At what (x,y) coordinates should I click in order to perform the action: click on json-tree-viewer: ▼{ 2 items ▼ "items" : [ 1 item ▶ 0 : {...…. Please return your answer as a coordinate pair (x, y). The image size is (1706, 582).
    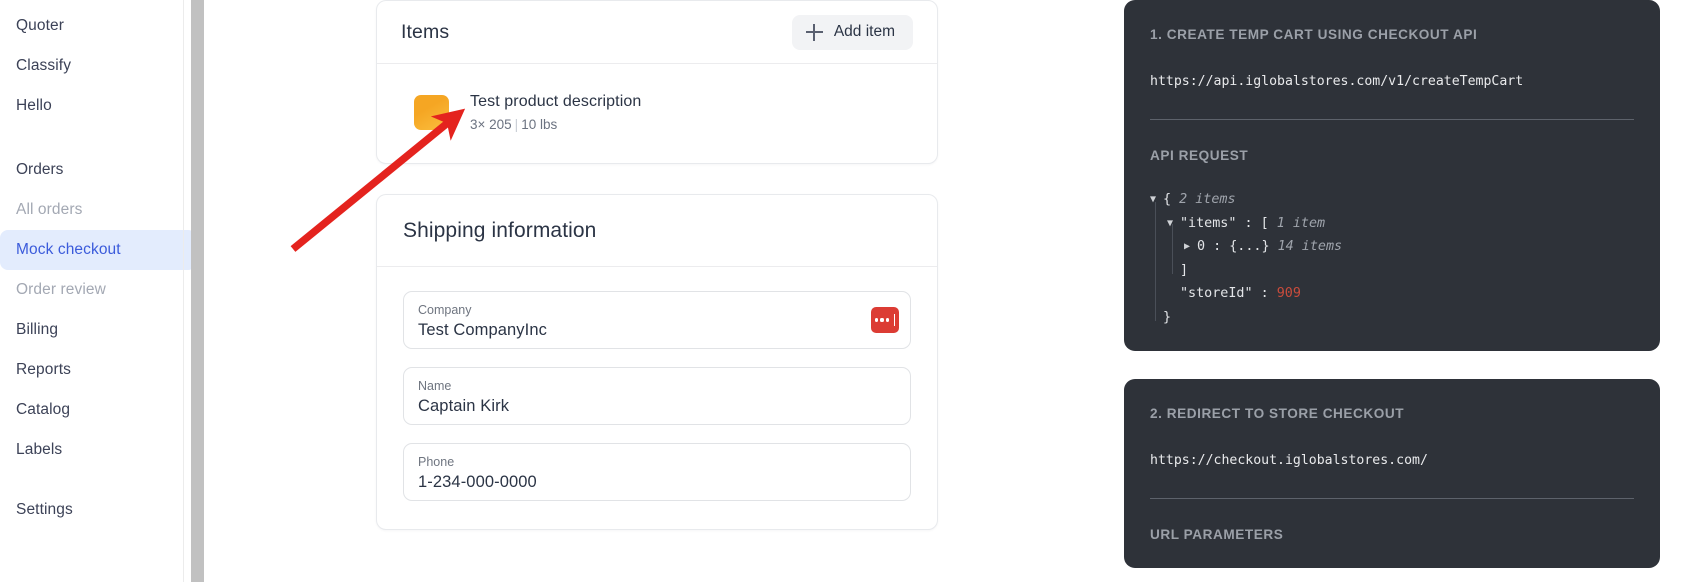
    Looking at the image, I should click on (1392, 258).